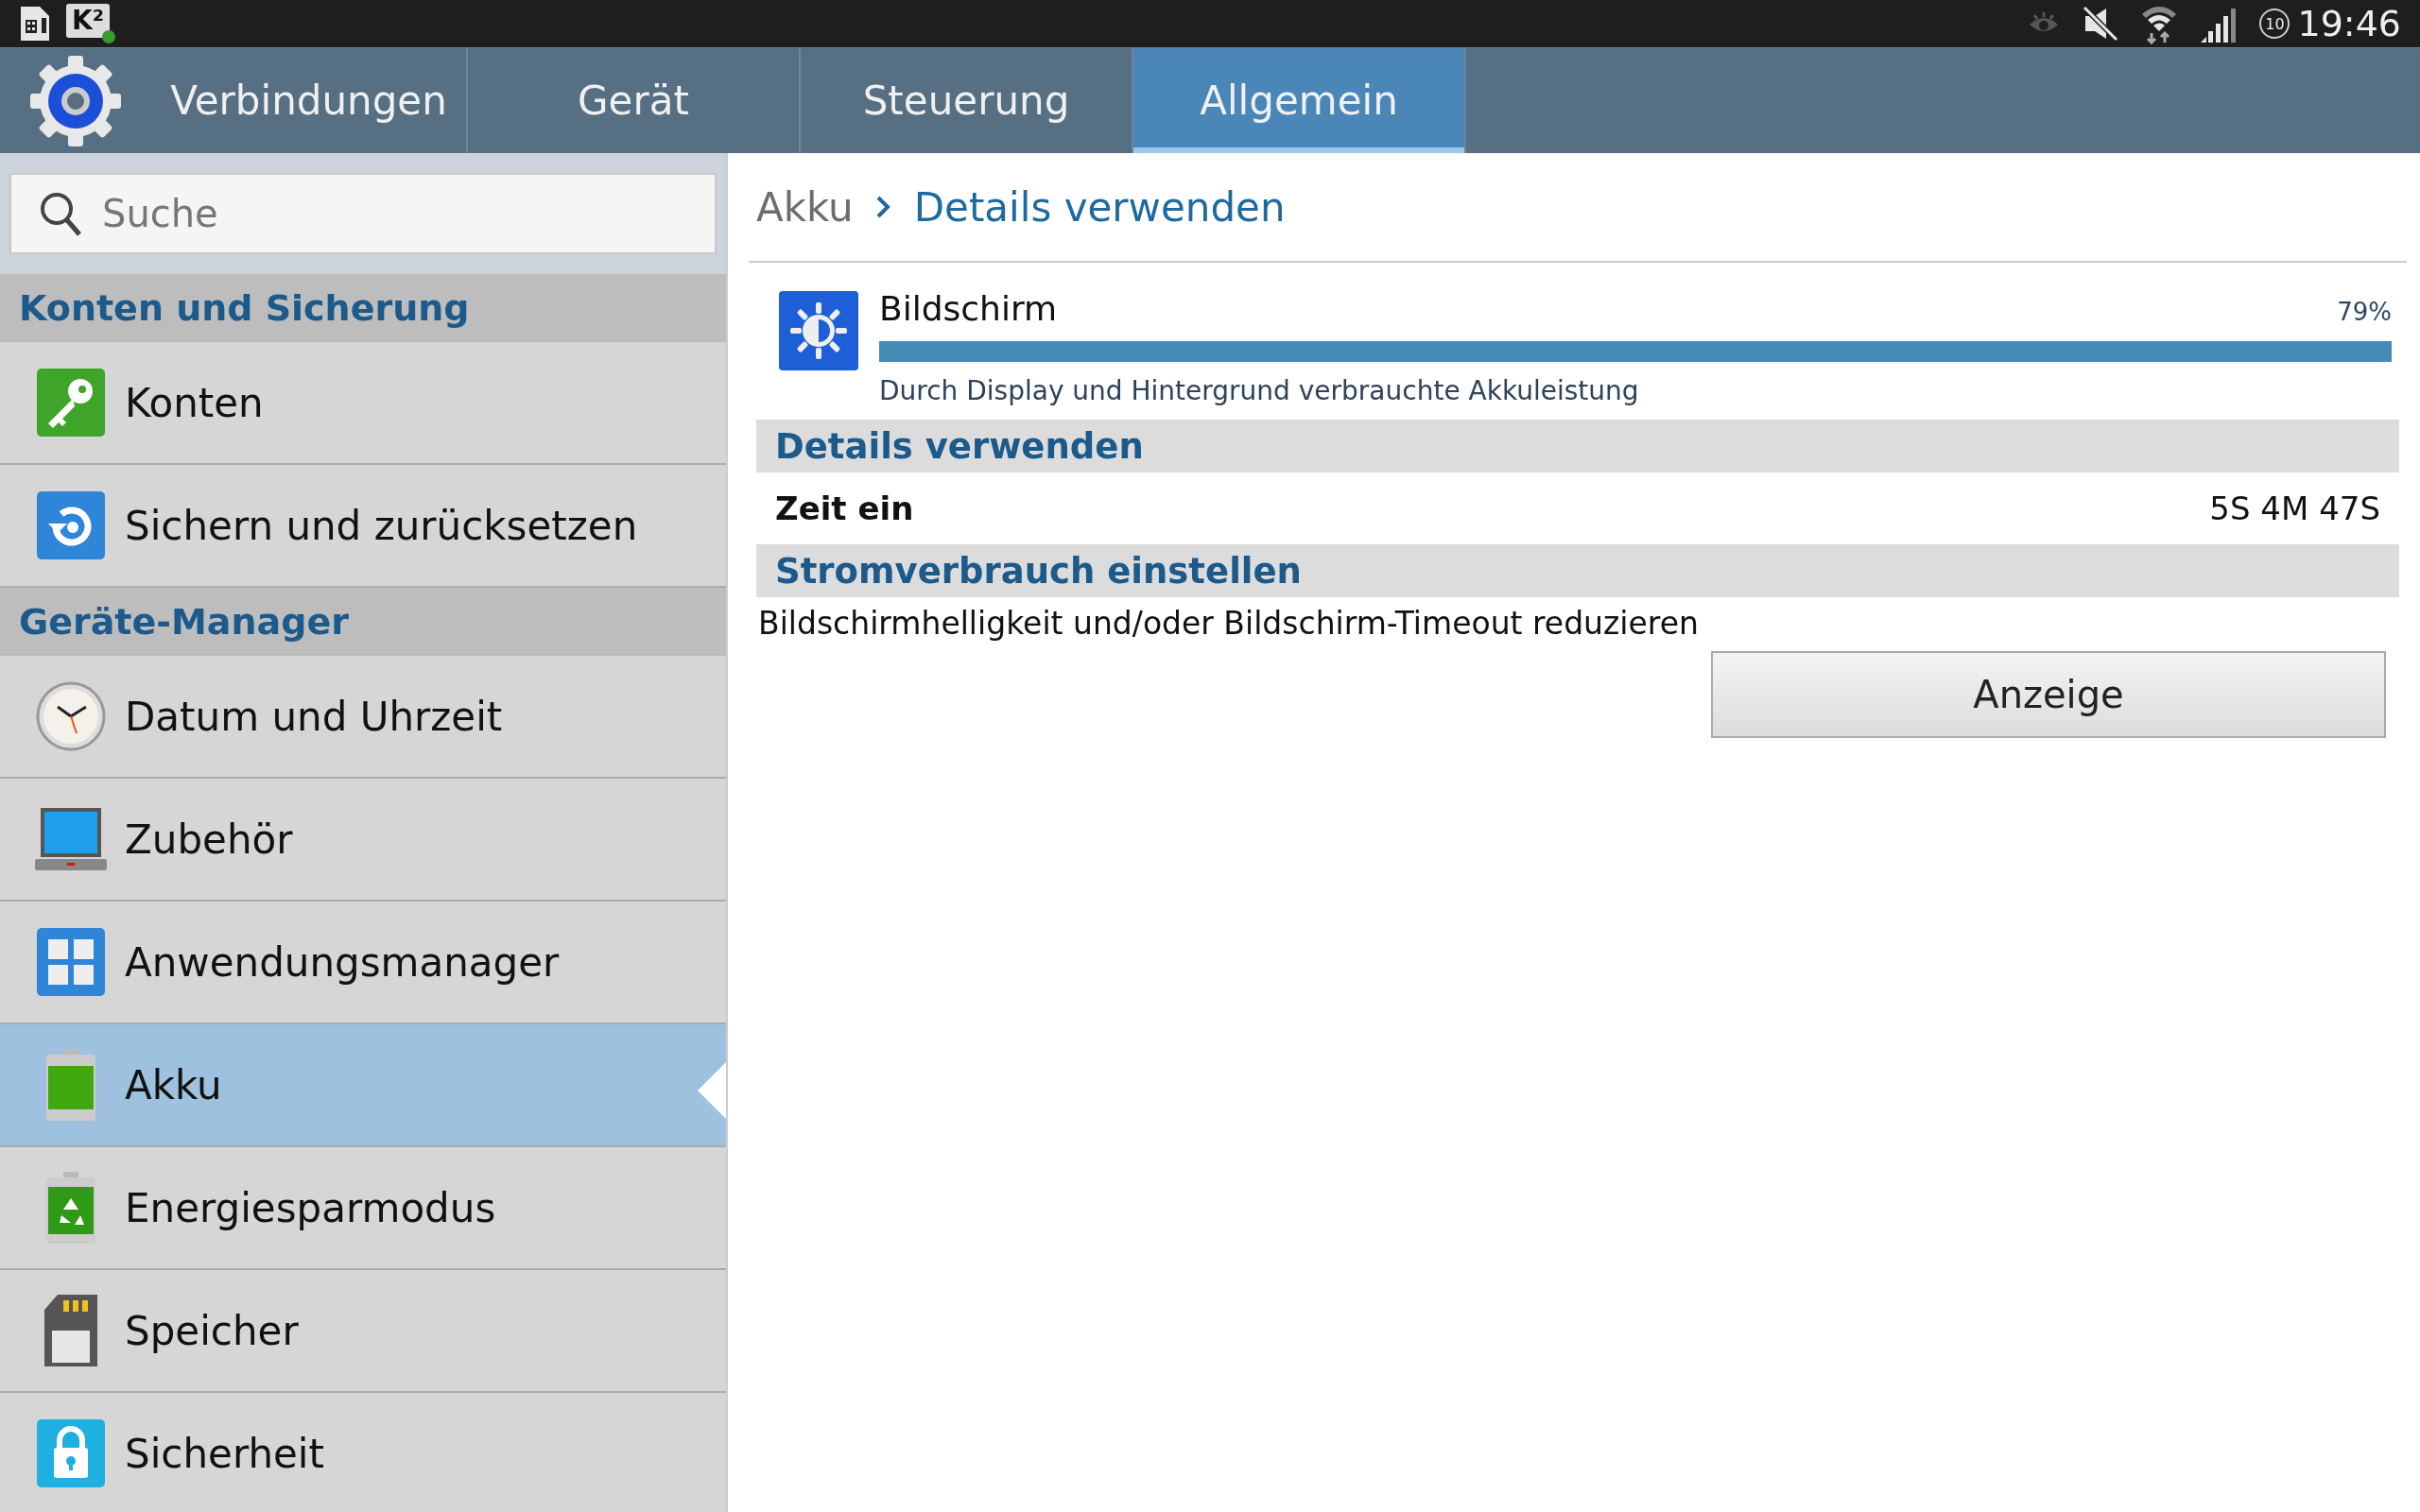 The image size is (2420, 1512). I want to click on breadcrumb-item: Details verwenden, so click(1099, 207).